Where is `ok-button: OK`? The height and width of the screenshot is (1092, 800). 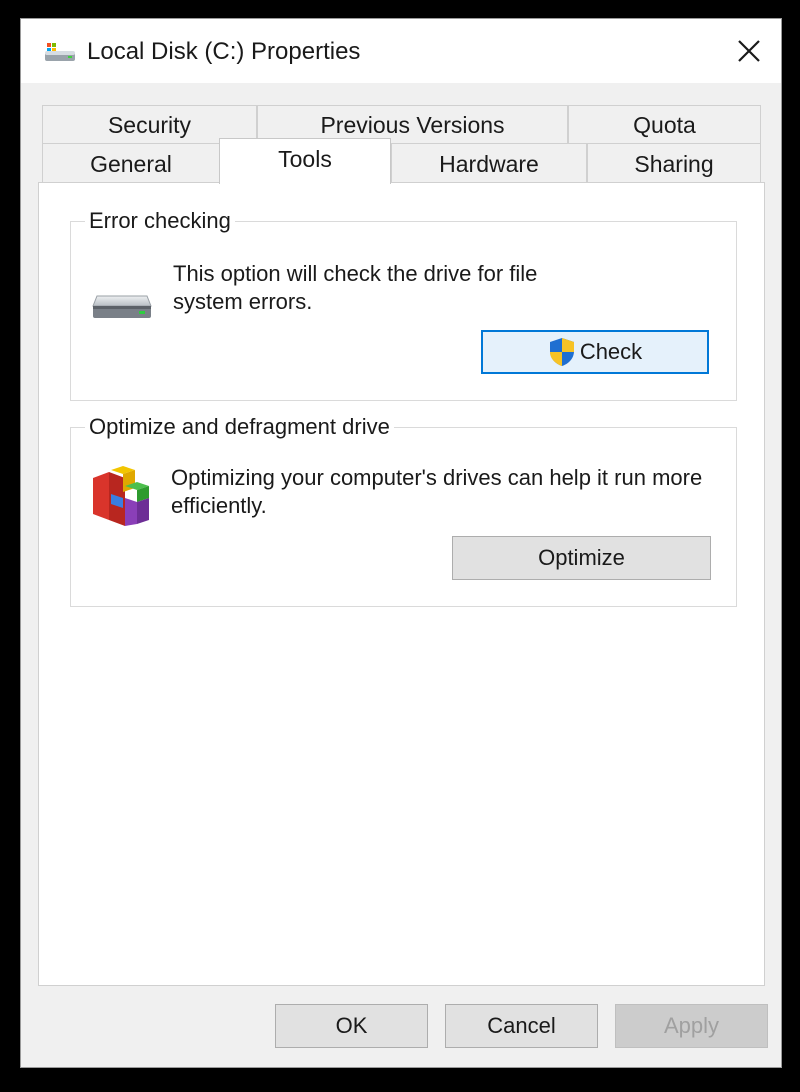
ok-button: OK is located at coordinates (351, 1026).